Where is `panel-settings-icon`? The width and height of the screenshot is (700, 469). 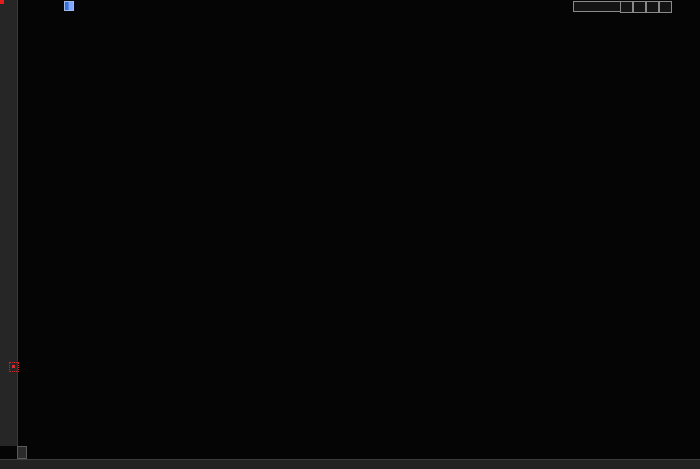
panel-settings-icon is located at coordinates (14, 367).